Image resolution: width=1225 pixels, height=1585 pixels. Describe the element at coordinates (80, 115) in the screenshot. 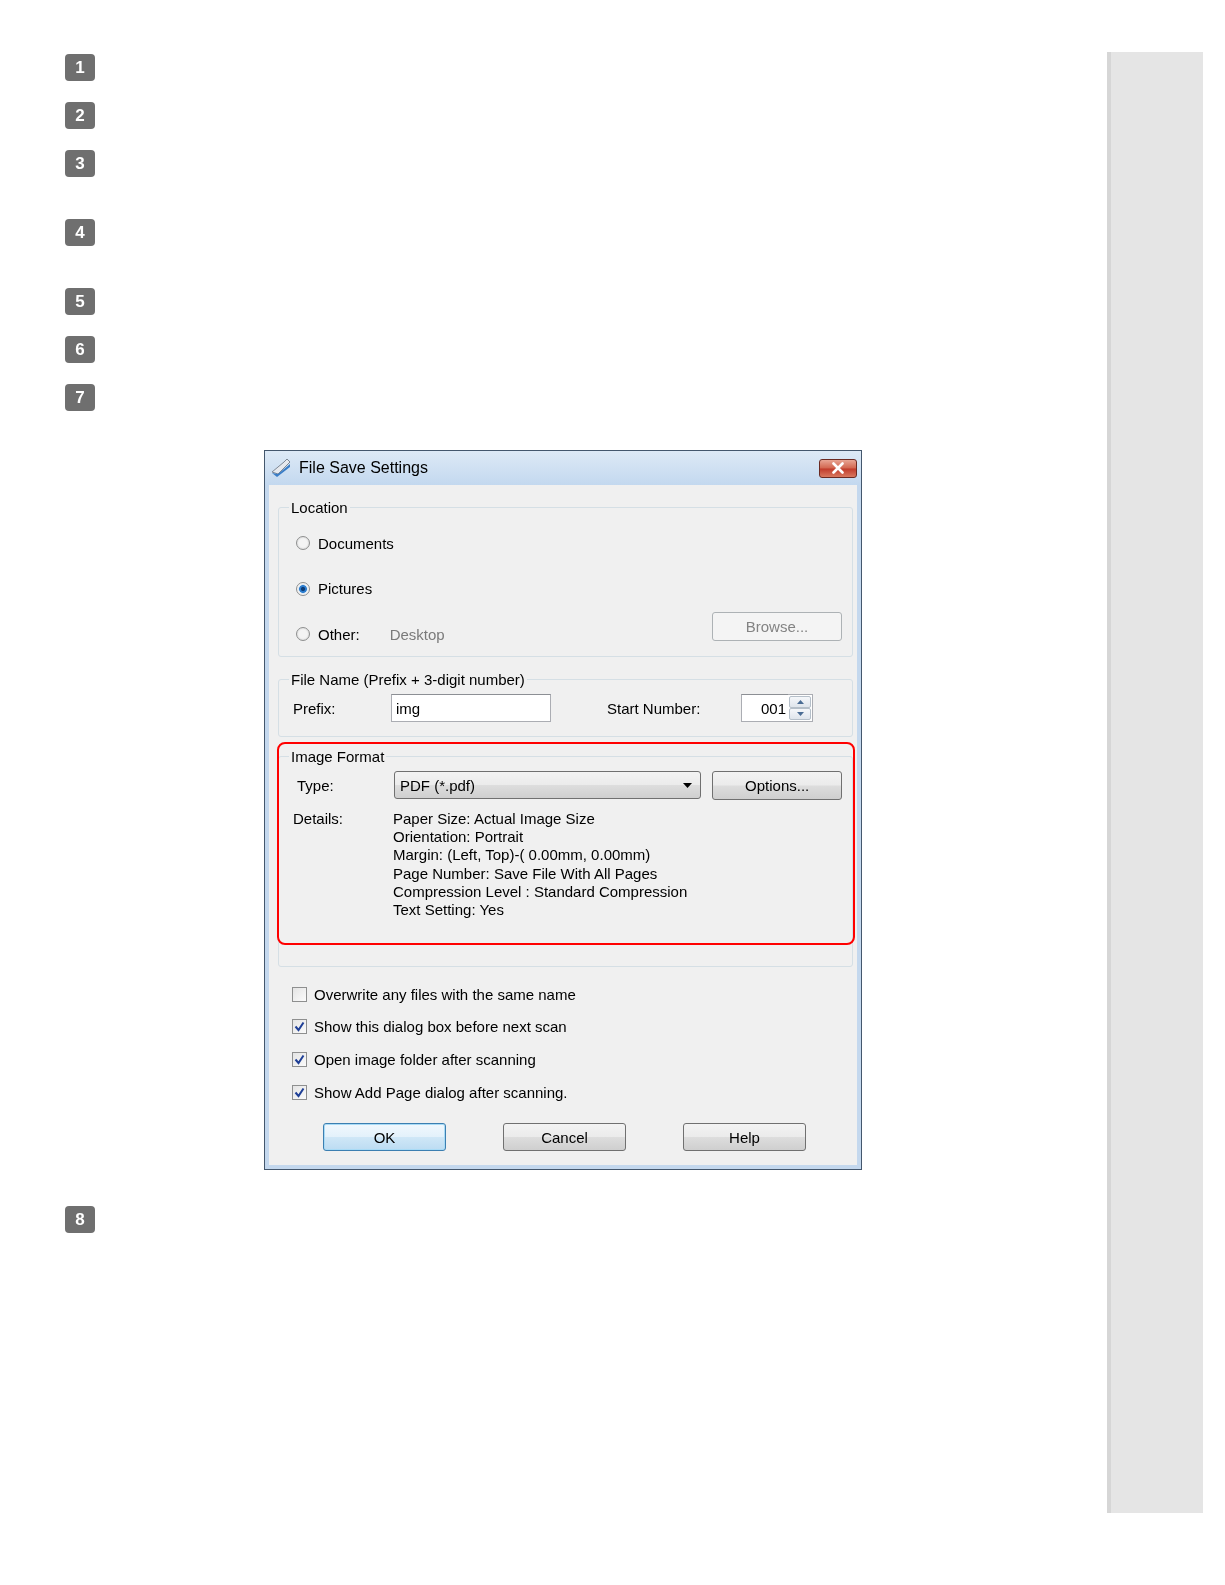

I see `step-number: 2` at that location.